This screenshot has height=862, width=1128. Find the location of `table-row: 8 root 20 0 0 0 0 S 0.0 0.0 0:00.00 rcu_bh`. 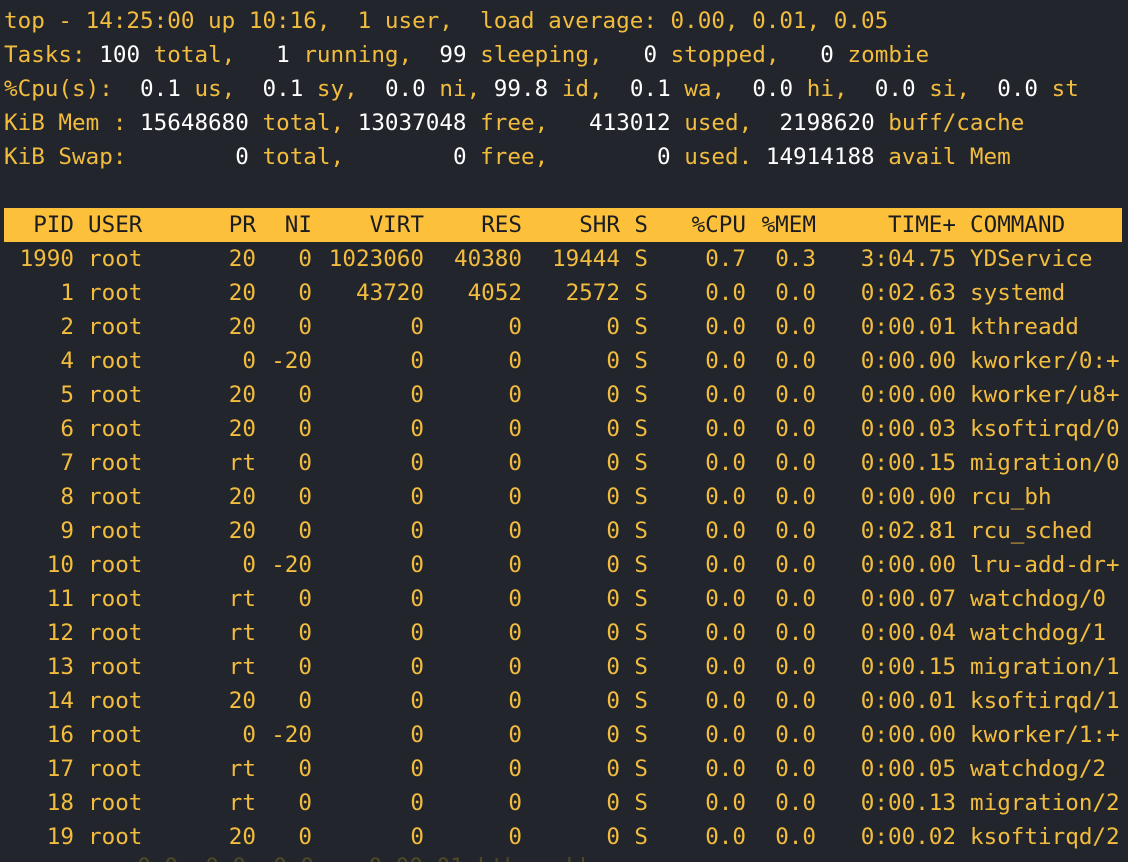

table-row: 8 root 20 0 0 0 0 S 0.0 0.0 0:00.00 rcu_bh is located at coordinates (566, 497).